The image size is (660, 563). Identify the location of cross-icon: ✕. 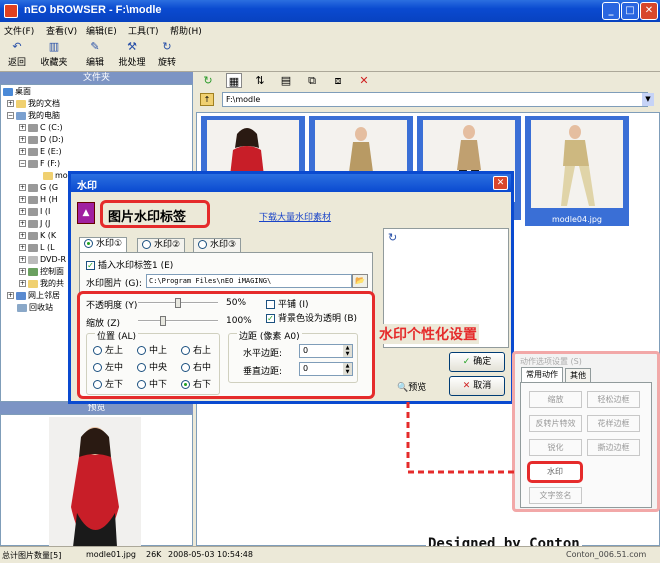
(466, 386).